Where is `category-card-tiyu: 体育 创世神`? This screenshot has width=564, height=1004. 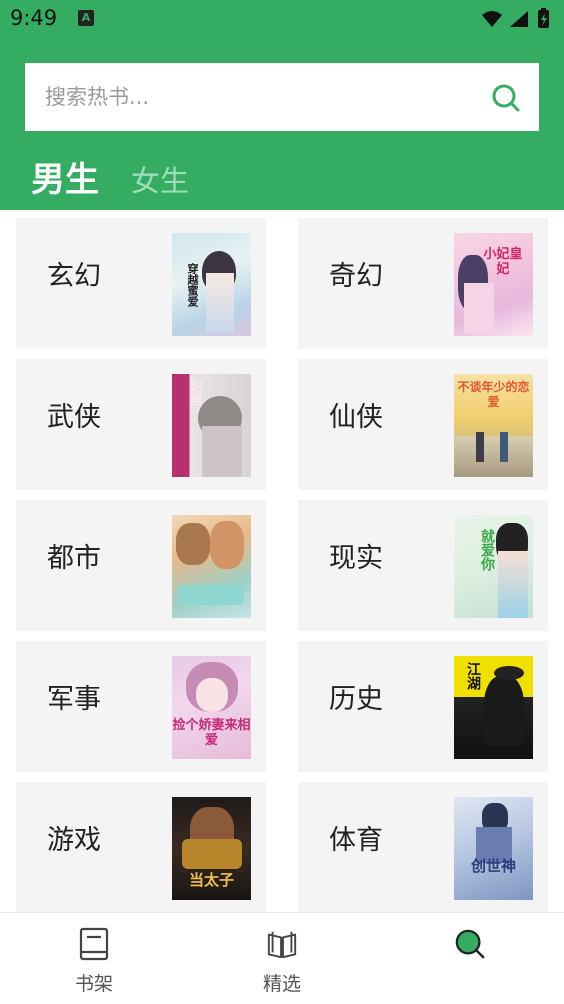
category-card-tiyu: 体育 创世神 is located at coordinates (423, 847).